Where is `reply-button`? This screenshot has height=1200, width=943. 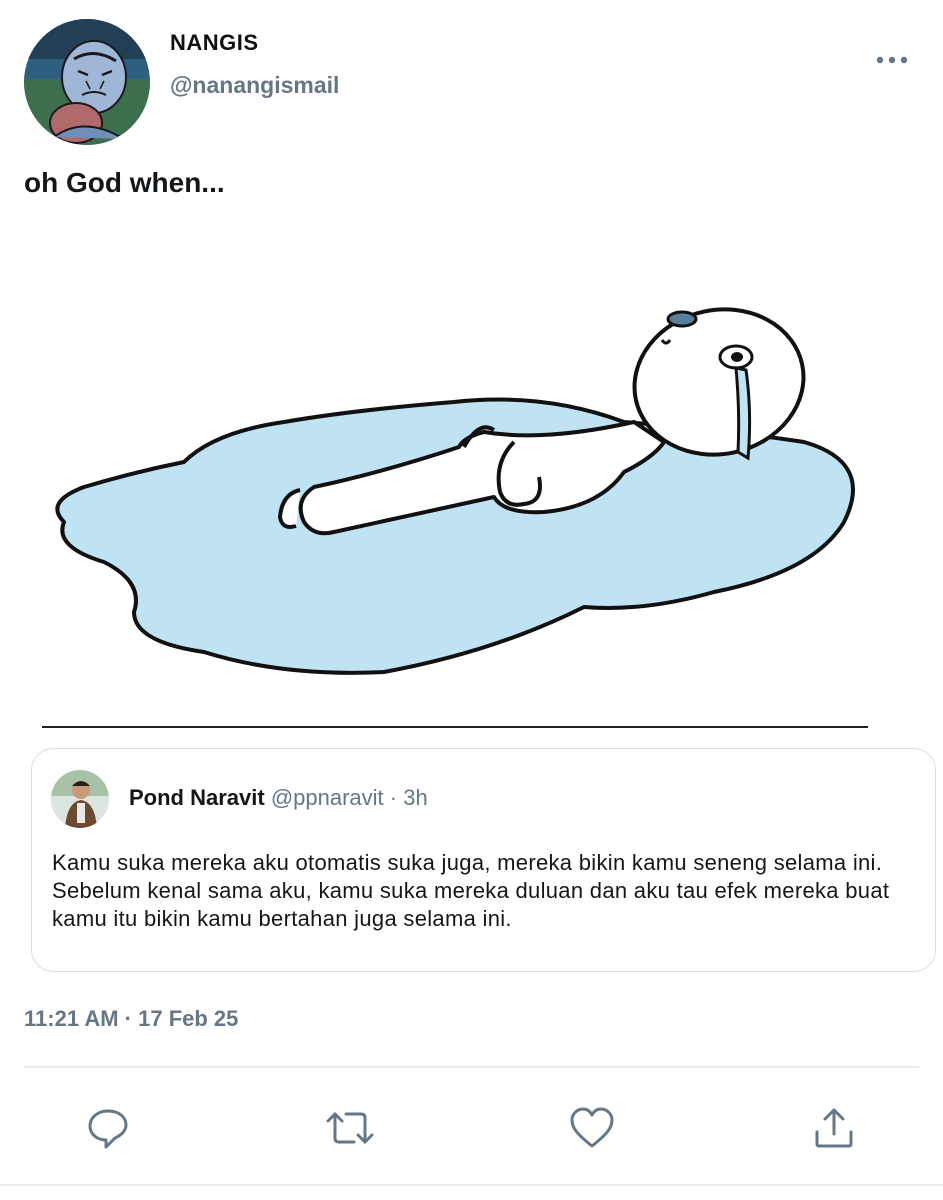 reply-button is located at coordinates (108, 1128).